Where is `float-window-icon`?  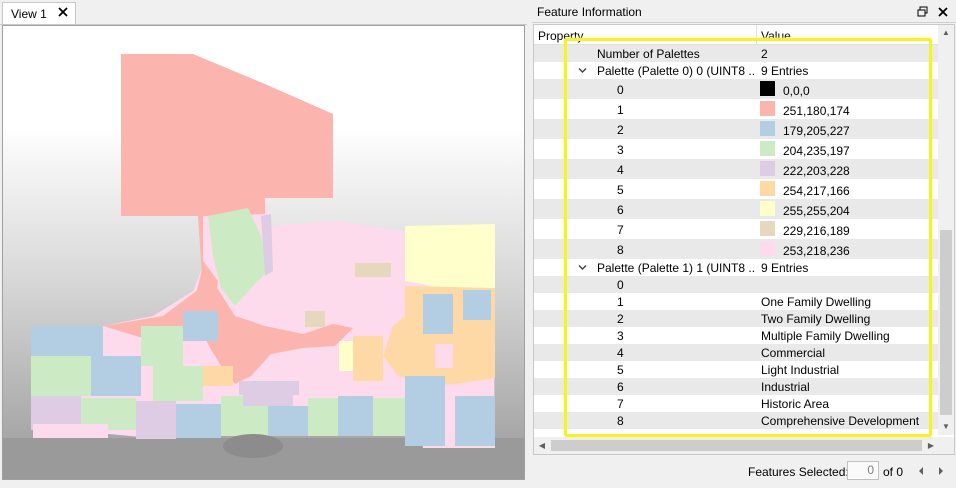
float-window-icon is located at coordinates (923, 12).